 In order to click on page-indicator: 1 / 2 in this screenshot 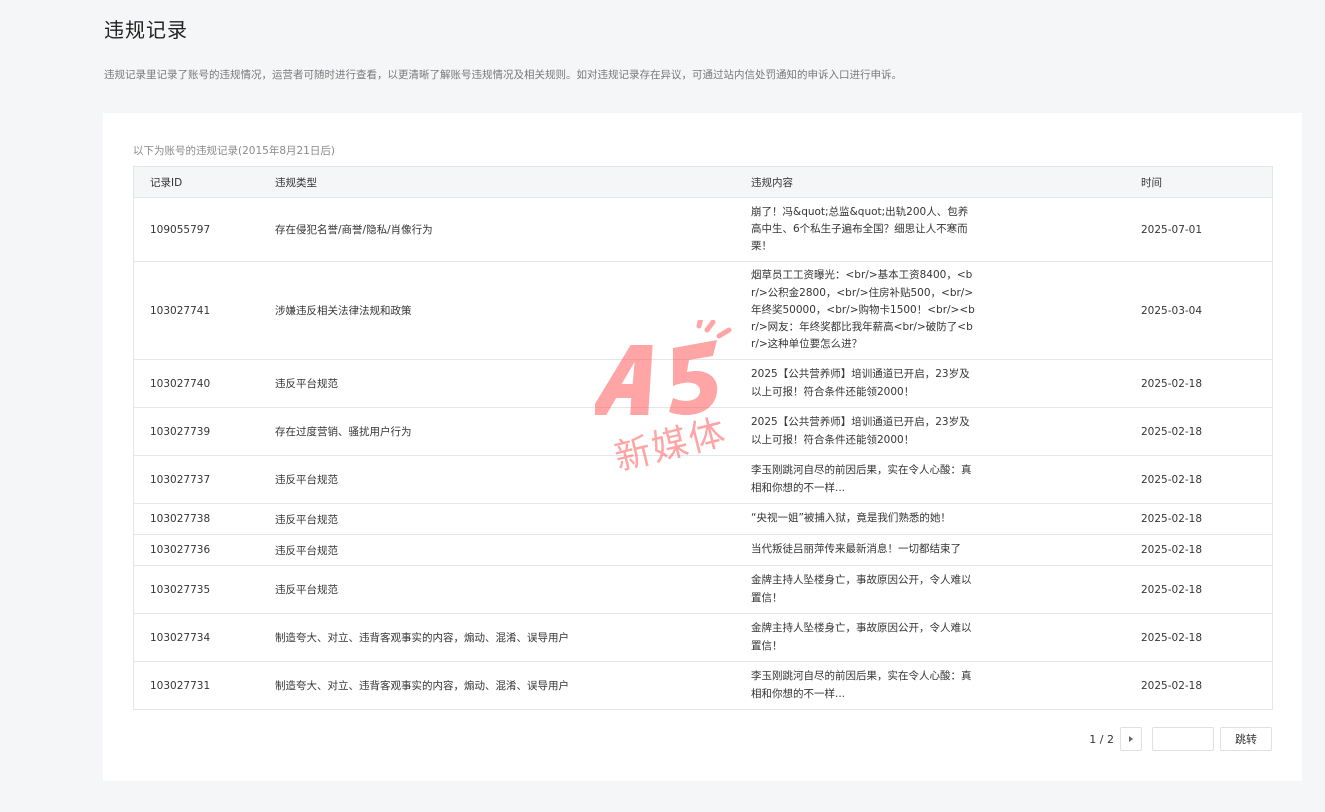, I will do `click(1101, 739)`.